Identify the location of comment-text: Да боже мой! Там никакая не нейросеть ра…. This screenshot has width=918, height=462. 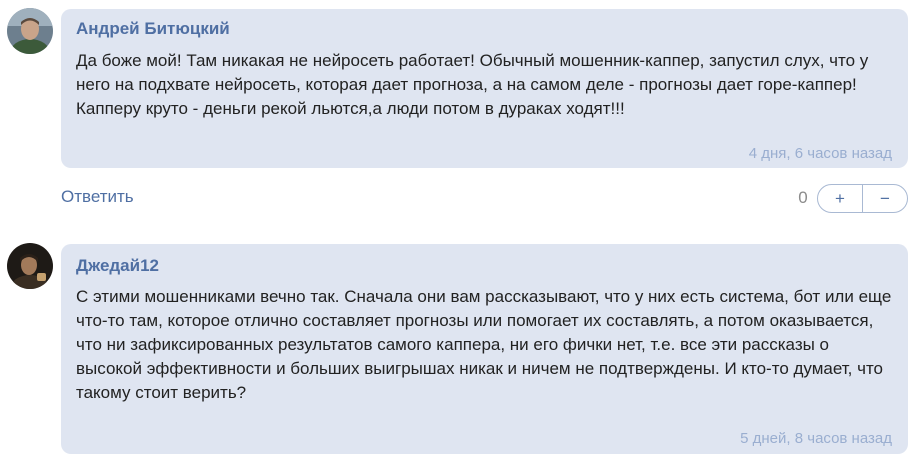
(472, 84).